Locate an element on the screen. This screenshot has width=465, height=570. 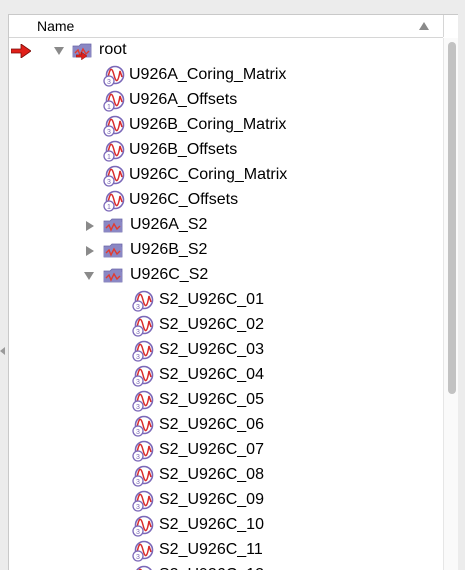
vertical-scrollbar is located at coordinates (450, 304).